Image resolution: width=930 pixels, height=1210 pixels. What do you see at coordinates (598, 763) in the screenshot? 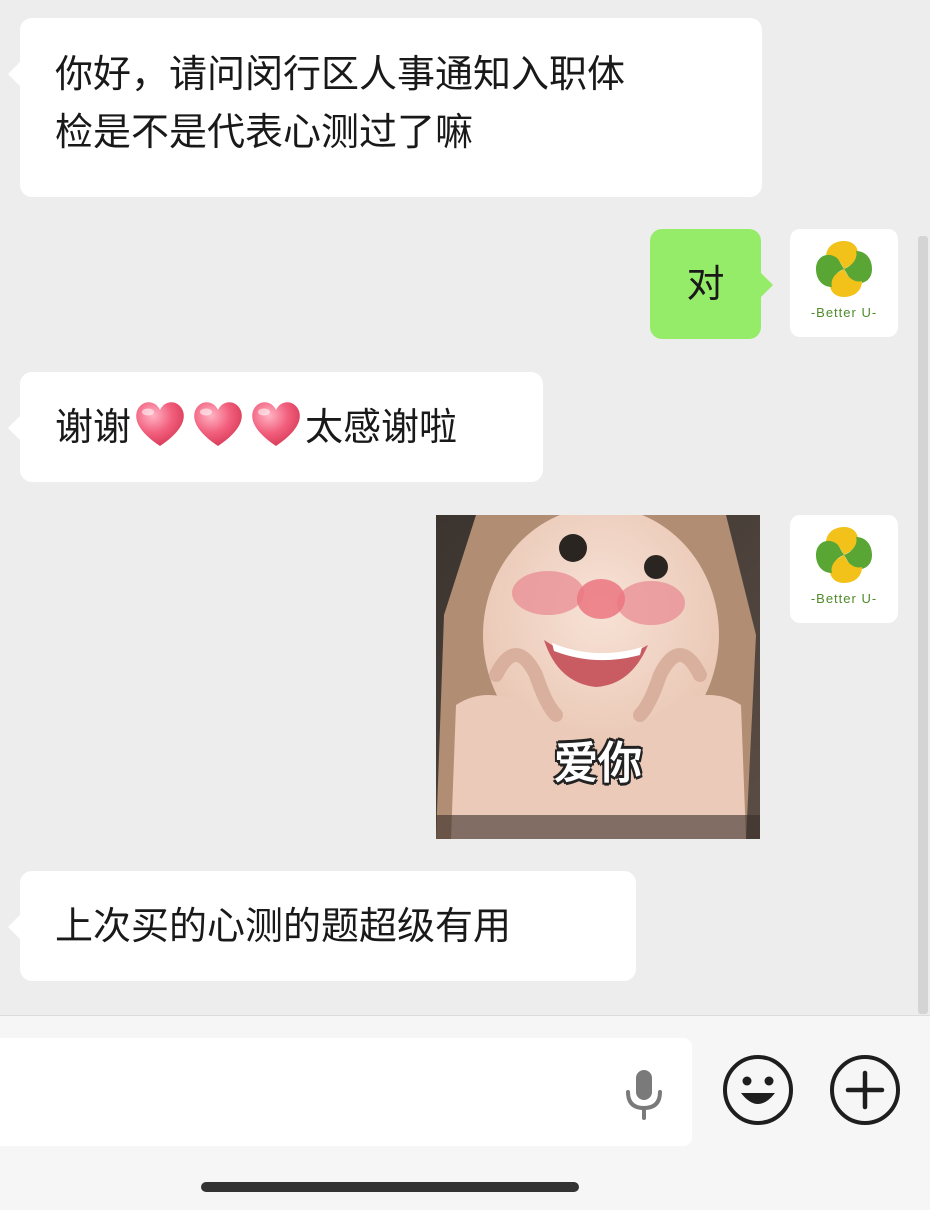
I see `sticker-caption: 爱你` at bounding box center [598, 763].